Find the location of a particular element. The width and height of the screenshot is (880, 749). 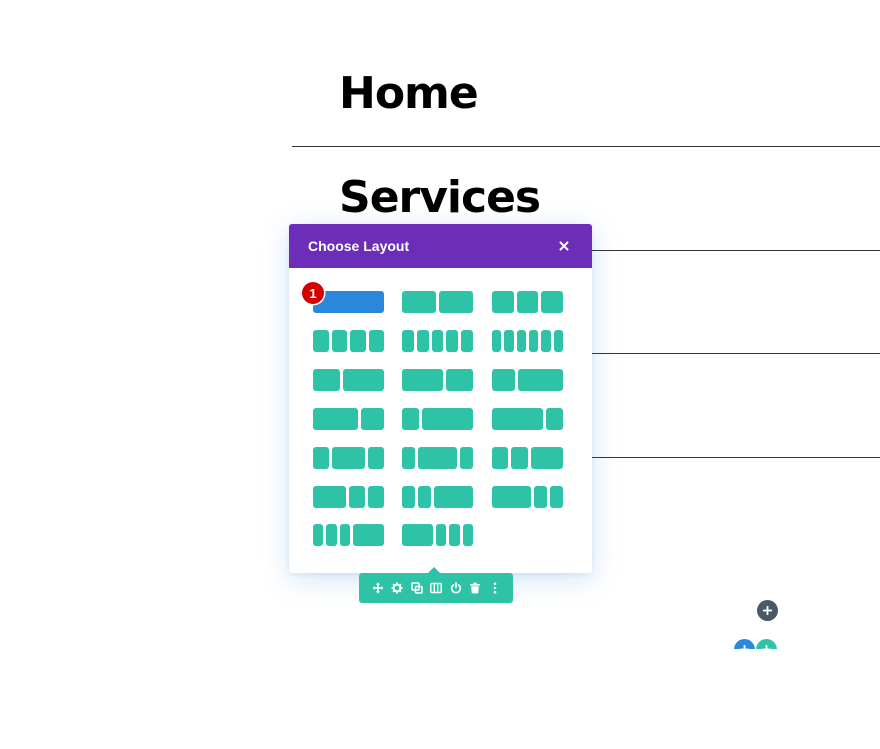

duplicate-icon is located at coordinates (417, 588).